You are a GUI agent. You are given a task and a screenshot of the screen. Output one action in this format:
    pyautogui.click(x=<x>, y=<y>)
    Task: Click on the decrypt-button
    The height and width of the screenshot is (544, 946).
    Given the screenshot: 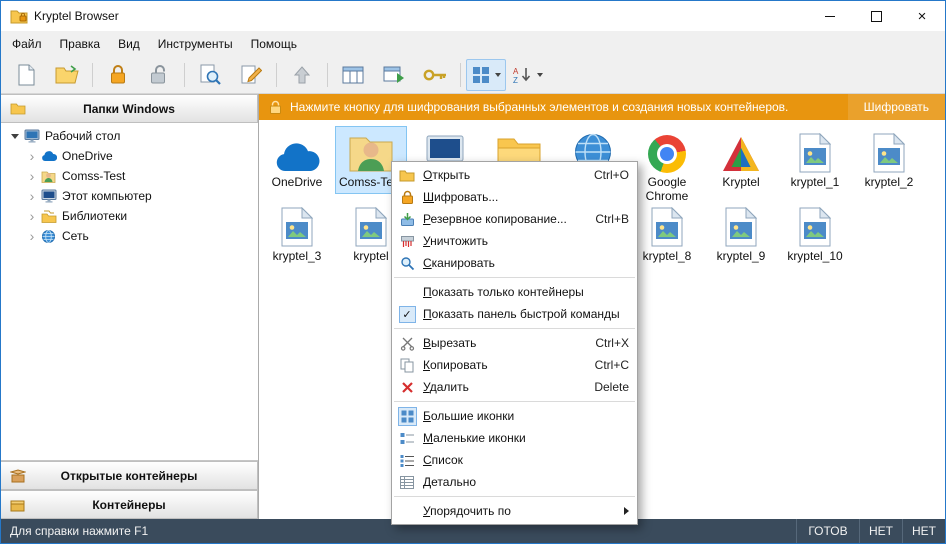 What is the action you would take?
    pyautogui.click(x=159, y=75)
    